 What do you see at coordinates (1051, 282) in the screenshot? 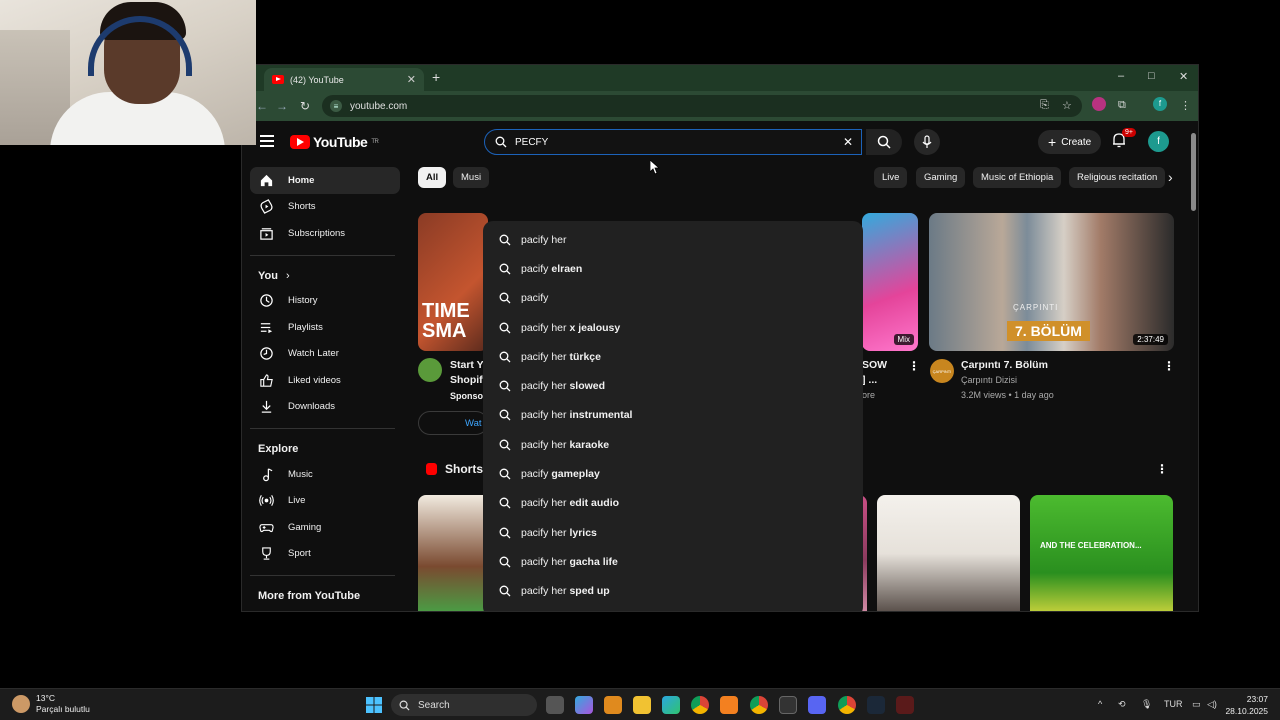
I see `video-thumbnail-carpinti: ÇARPINTI 7. BÖLÜM 2:37:49` at bounding box center [1051, 282].